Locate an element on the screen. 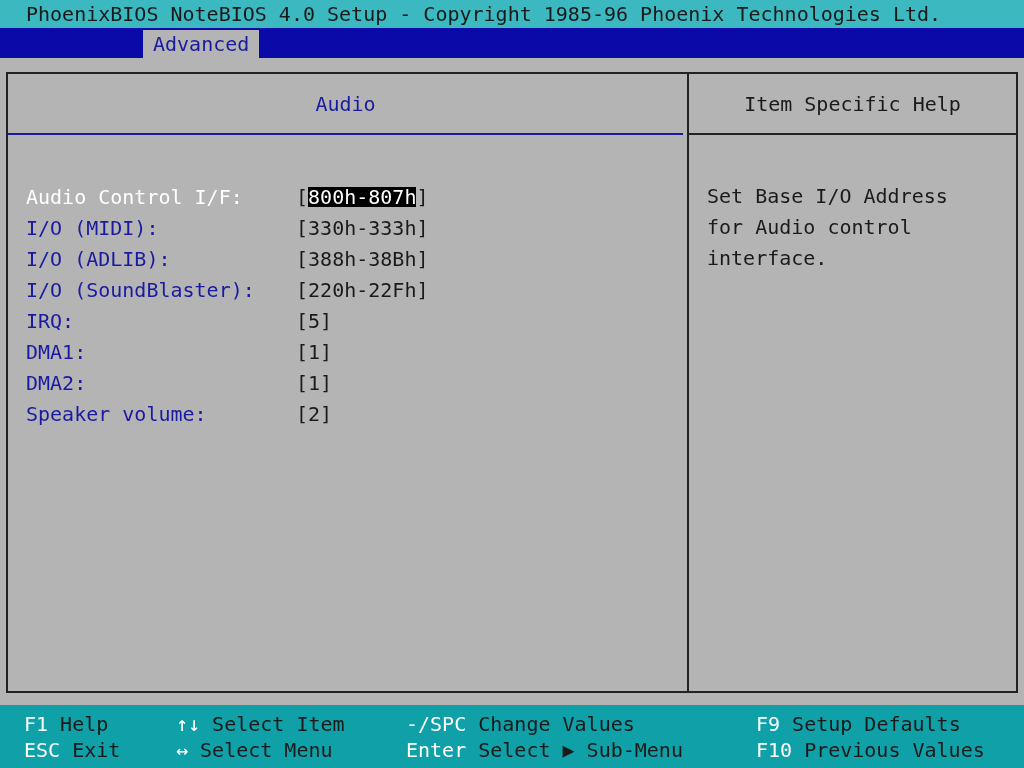 The width and height of the screenshot is (1024, 768). menu-tab: Advanced is located at coordinates (201, 44).